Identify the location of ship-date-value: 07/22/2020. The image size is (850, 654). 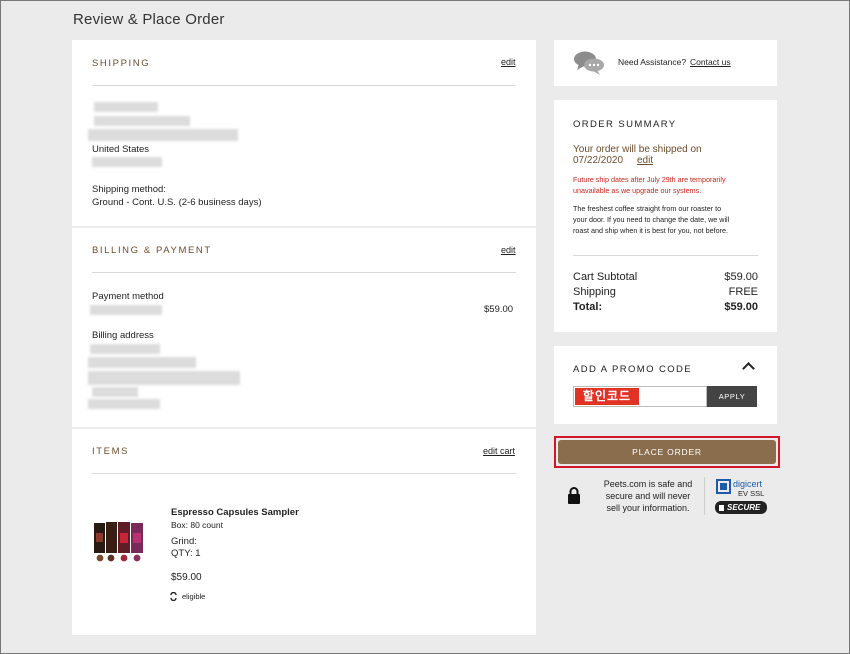
(598, 160).